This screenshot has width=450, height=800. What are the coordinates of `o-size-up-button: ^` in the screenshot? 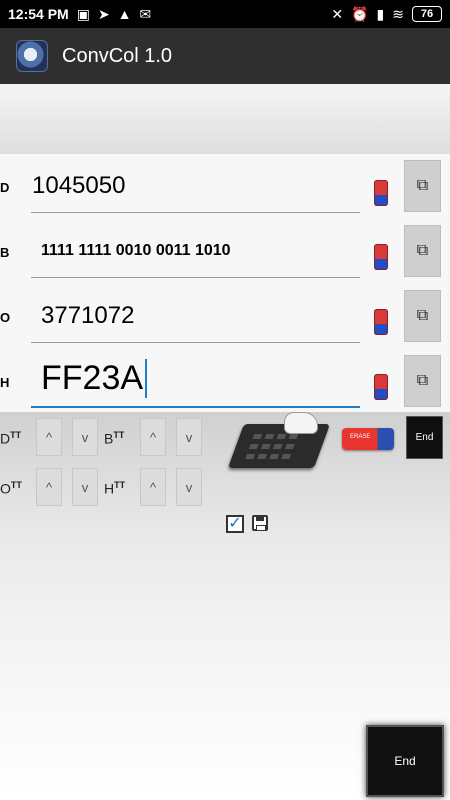 It's located at (49, 487).